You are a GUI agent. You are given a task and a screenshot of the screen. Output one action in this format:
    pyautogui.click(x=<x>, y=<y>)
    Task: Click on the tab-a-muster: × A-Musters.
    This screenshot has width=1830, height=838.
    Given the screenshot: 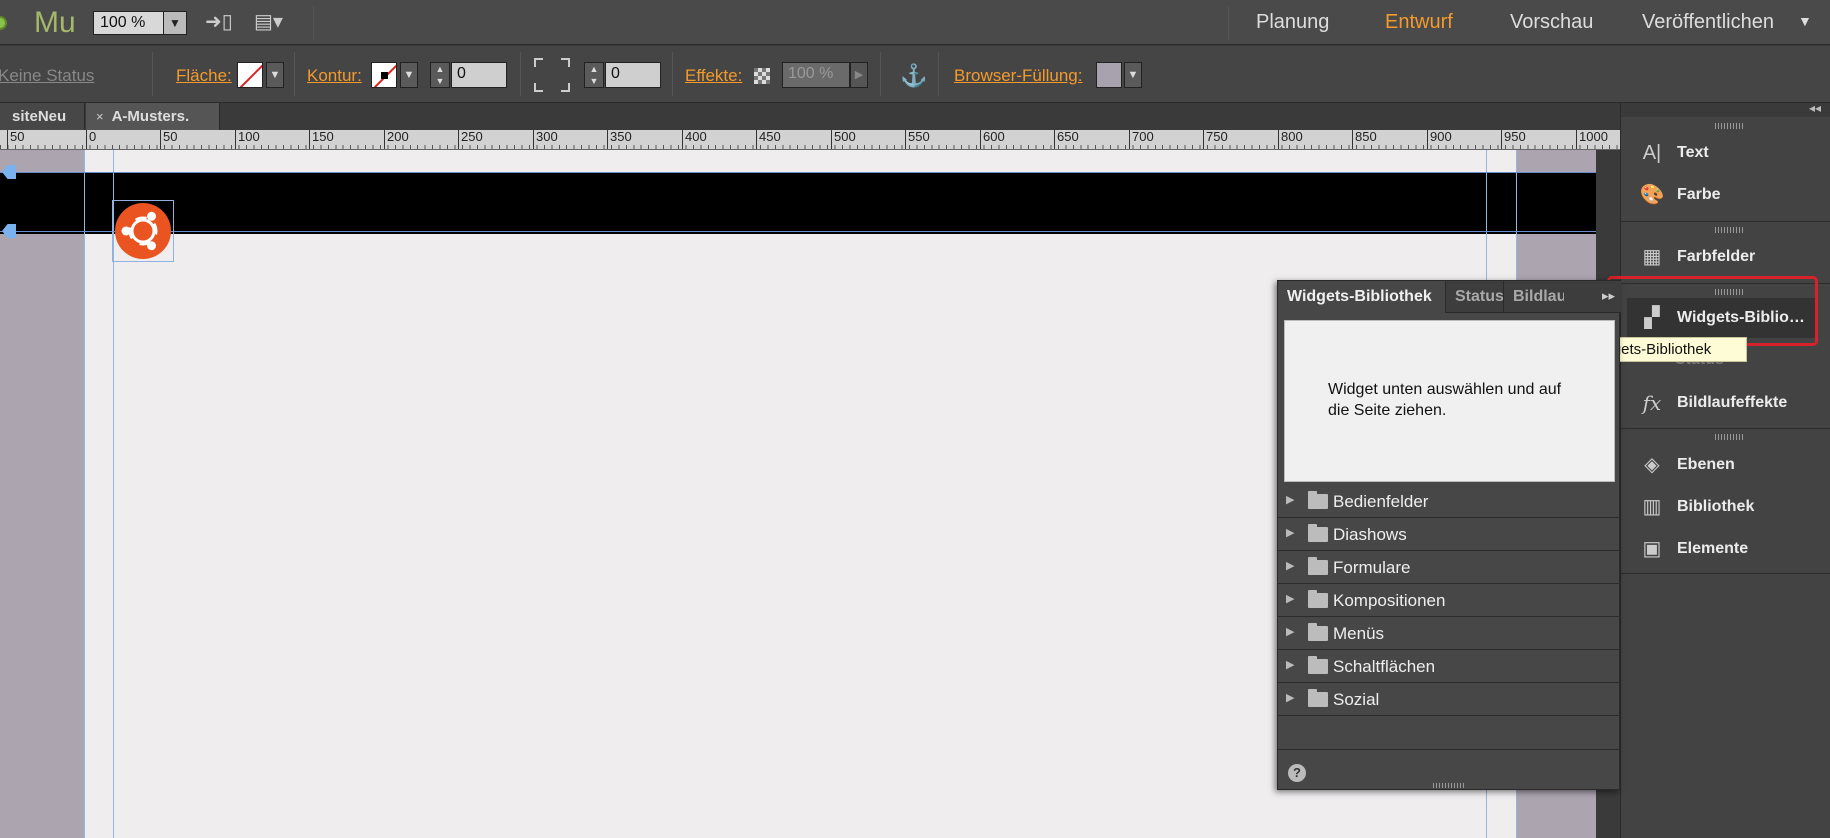 What is the action you would take?
    pyautogui.click(x=153, y=116)
    